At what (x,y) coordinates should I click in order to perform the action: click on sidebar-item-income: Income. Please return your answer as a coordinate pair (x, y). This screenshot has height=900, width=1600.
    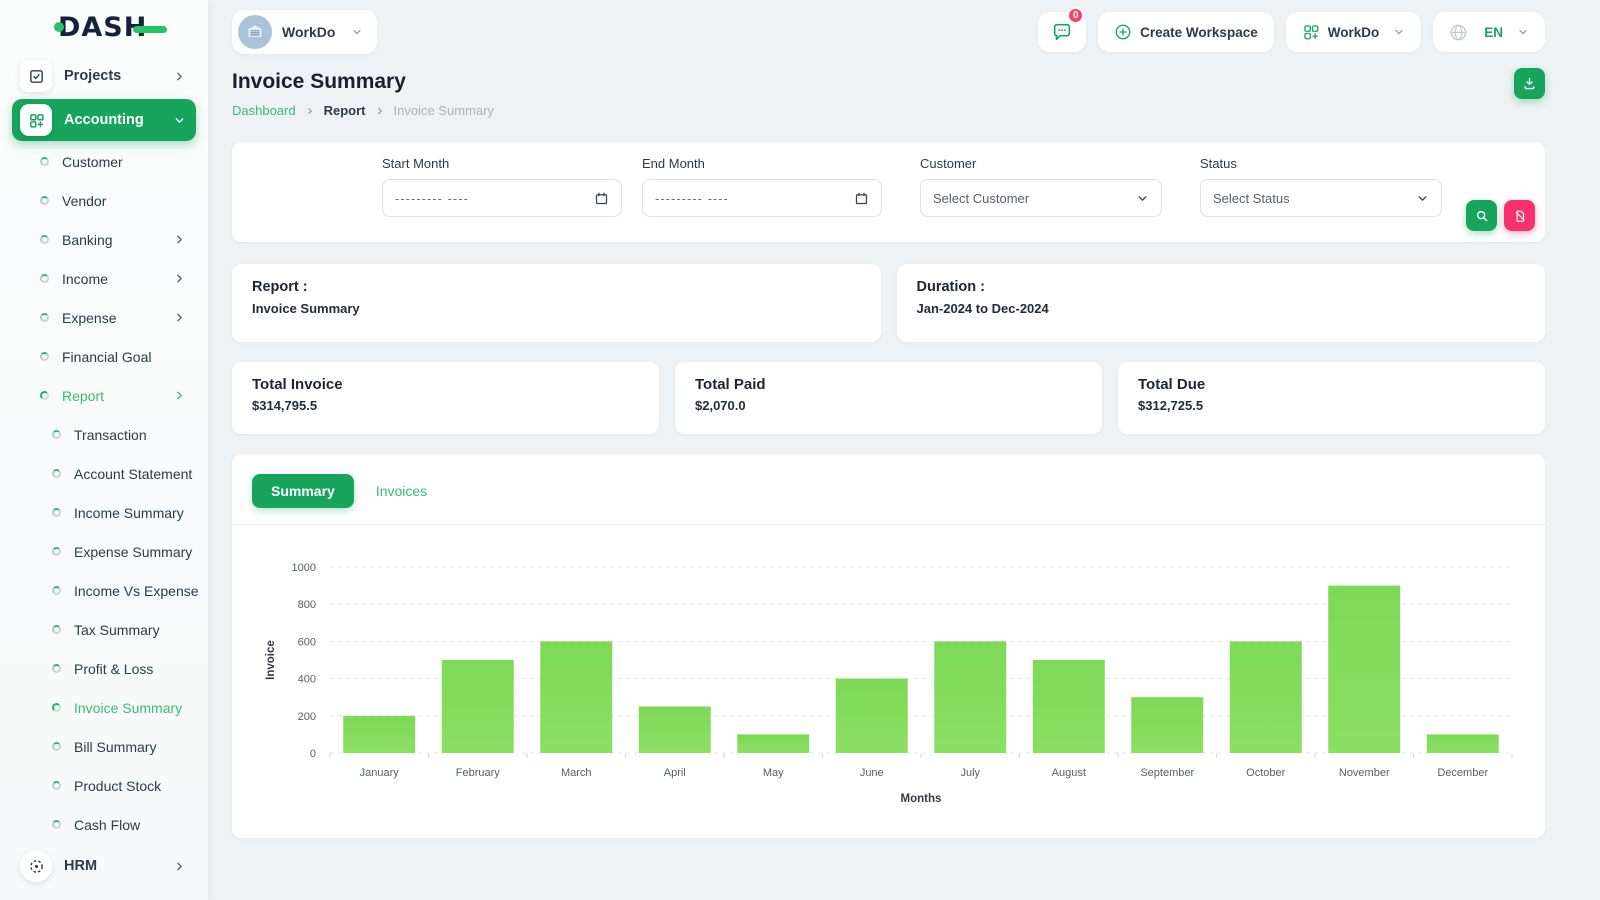
    Looking at the image, I should click on (104, 278).